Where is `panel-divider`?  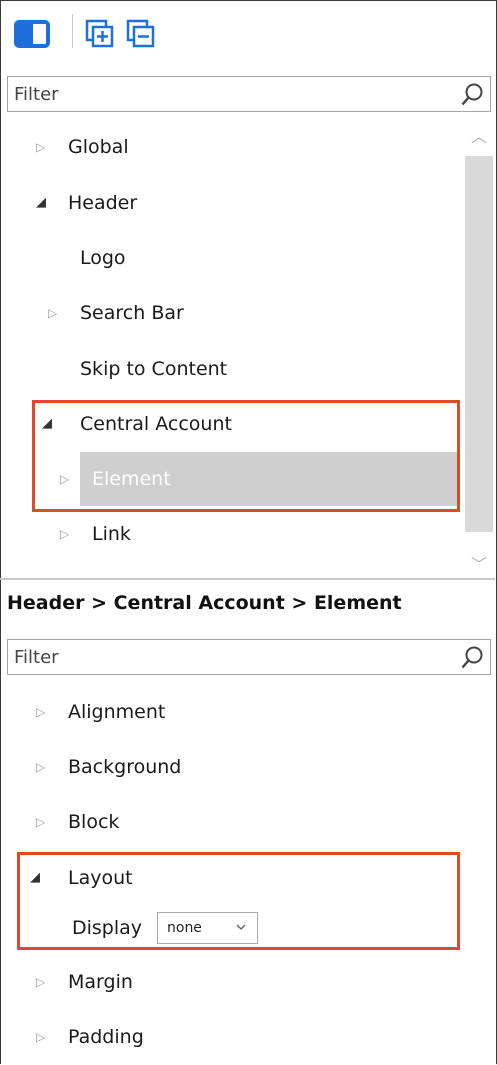
panel-divider is located at coordinates (247, 579).